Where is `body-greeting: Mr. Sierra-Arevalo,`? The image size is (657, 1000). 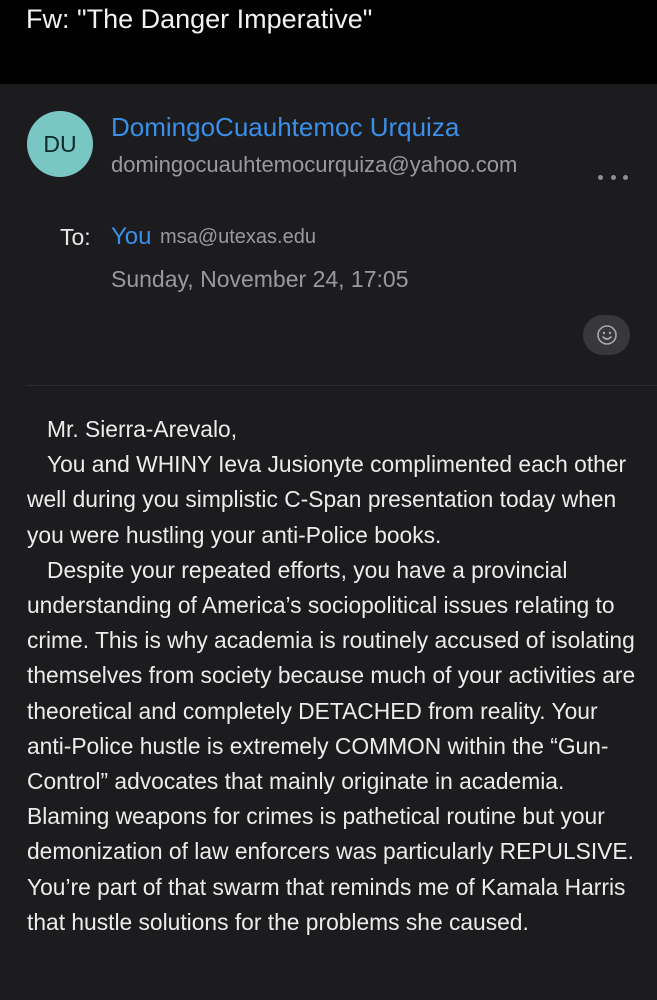
body-greeting: Mr. Sierra-Arevalo, is located at coordinates (142, 429).